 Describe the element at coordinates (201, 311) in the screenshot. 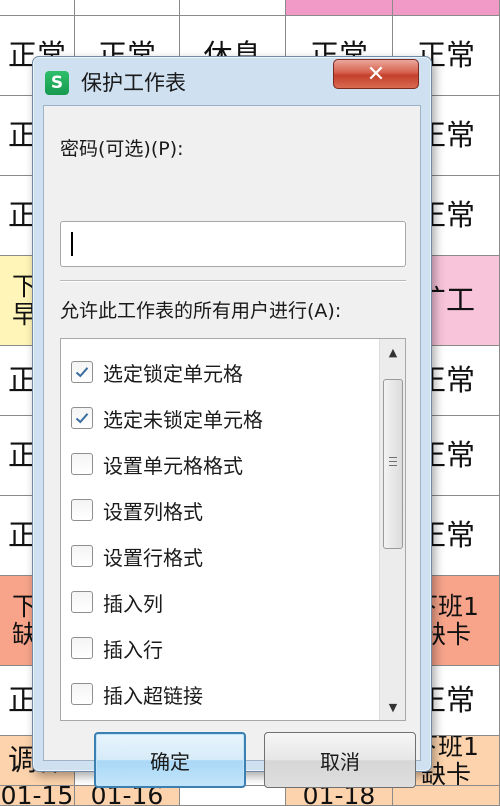

I see `permissions-label: 允许此工作表的所有用户进行(A):` at that location.